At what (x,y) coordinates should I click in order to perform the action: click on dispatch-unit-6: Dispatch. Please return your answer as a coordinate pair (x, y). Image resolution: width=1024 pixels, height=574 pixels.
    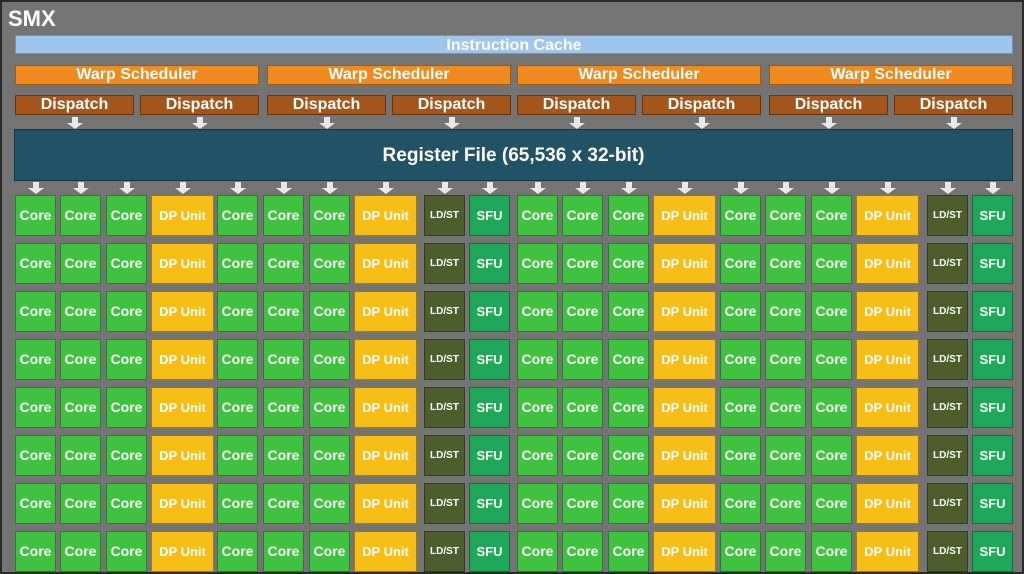
    Looking at the image, I should click on (701, 105).